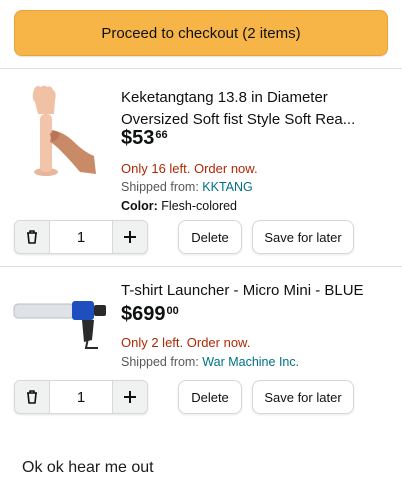 The image size is (402, 500). What do you see at coordinates (186, 342) in the screenshot?
I see `stock-status-item-2: Only 2 left. Order now.` at bounding box center [186, 342].